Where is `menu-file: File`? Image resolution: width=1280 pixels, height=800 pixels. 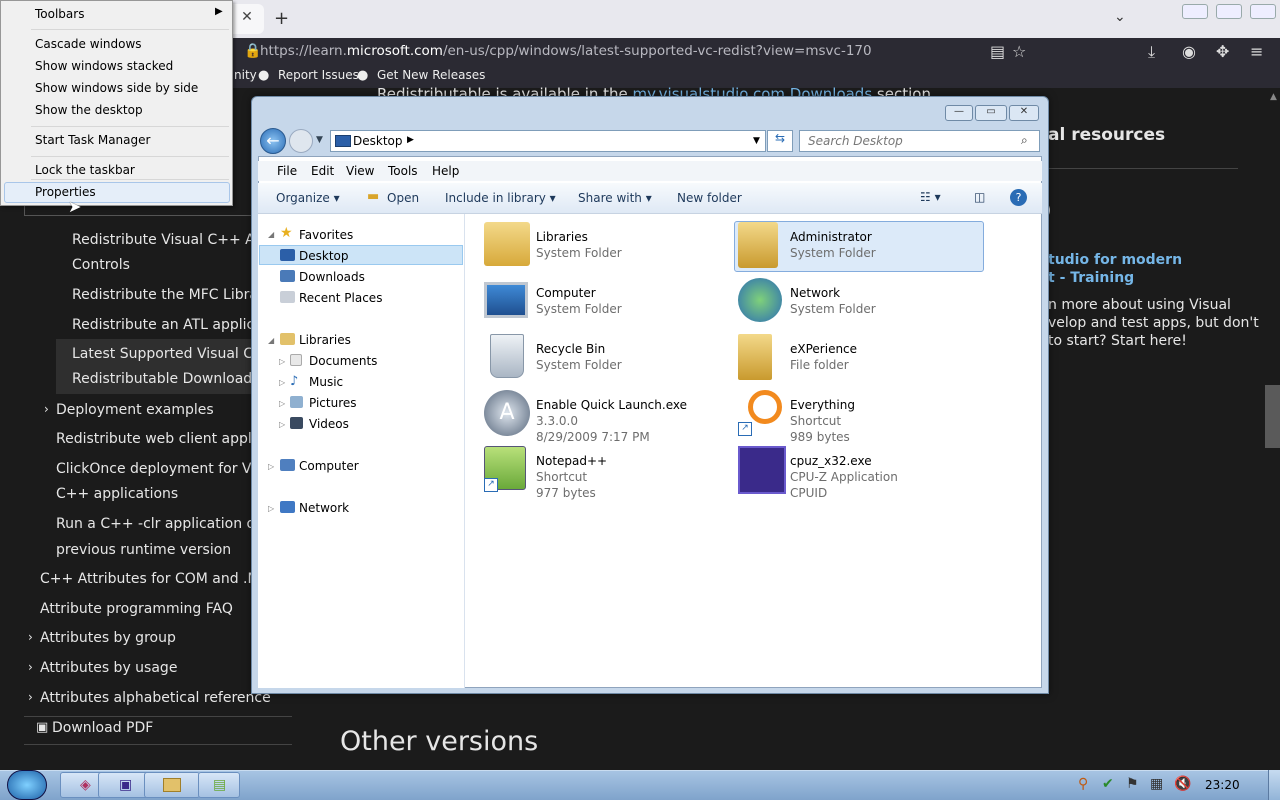 menu-file: File is located at coordinates (287, 171).